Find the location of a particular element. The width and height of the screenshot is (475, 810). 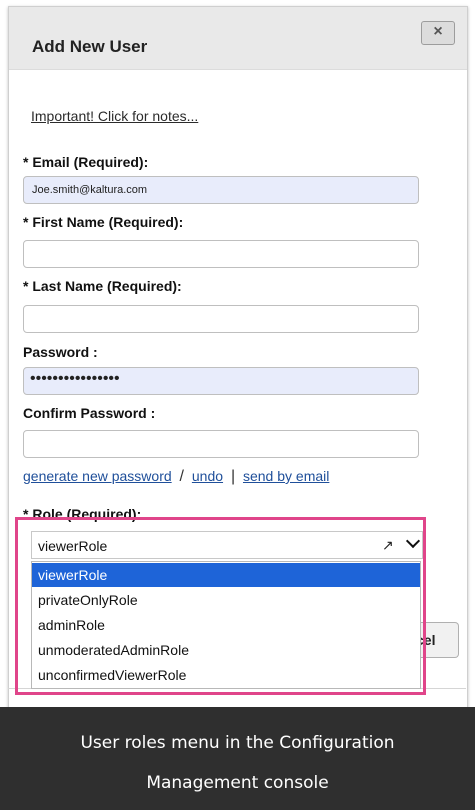

email-field: Joe.smith@kaltura.com is located at coordinates (221, 190).